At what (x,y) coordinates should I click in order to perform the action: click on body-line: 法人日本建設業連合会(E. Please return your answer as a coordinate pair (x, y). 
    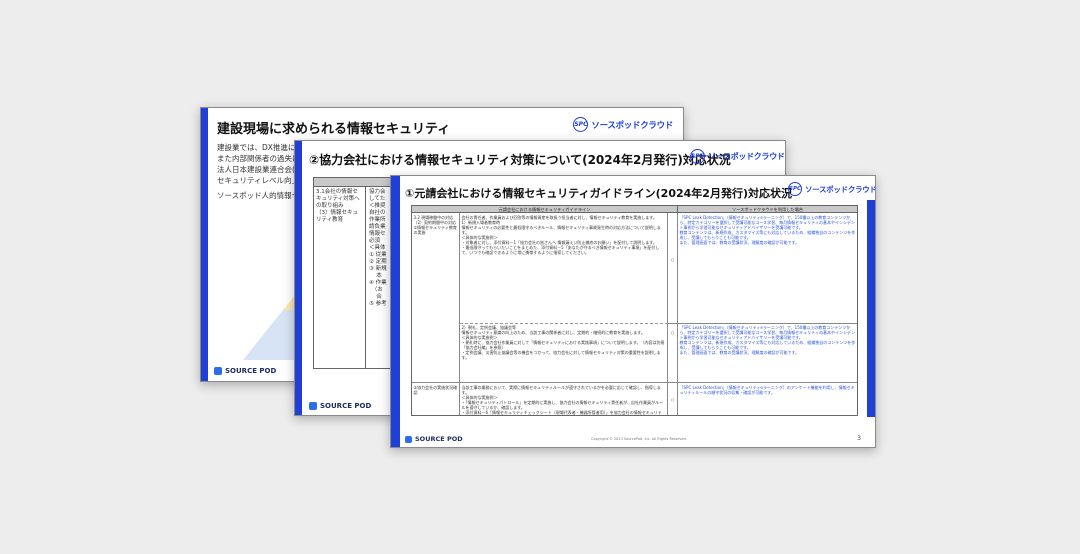
    Looking at the image, I should click on (258, 169).